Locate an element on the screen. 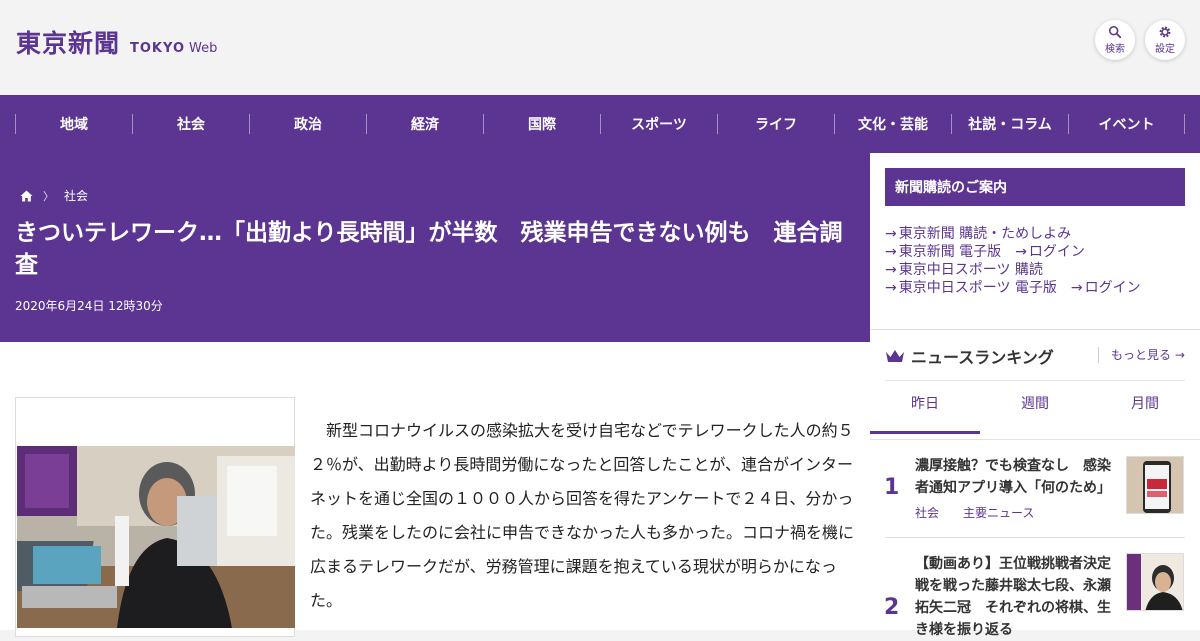  link-tokyo-shimbun-subscribe: → 東京新聞 購読・ためしよみ is located at coordinates (978, 234).